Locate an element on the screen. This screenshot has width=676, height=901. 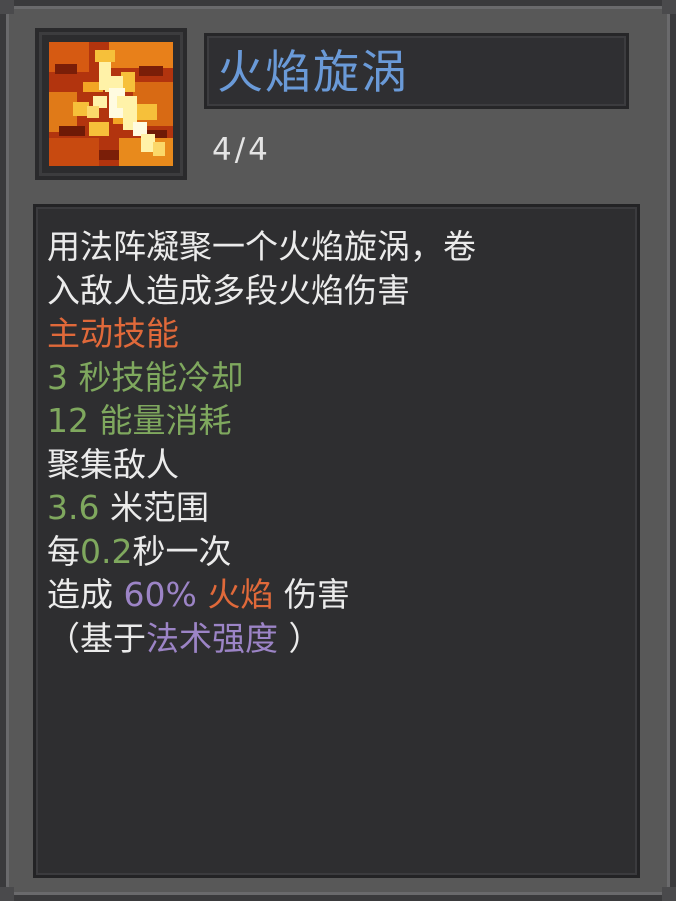
description-line-2: 入敌人造成多段火焰伤害 is located at coordinates (228, 290).